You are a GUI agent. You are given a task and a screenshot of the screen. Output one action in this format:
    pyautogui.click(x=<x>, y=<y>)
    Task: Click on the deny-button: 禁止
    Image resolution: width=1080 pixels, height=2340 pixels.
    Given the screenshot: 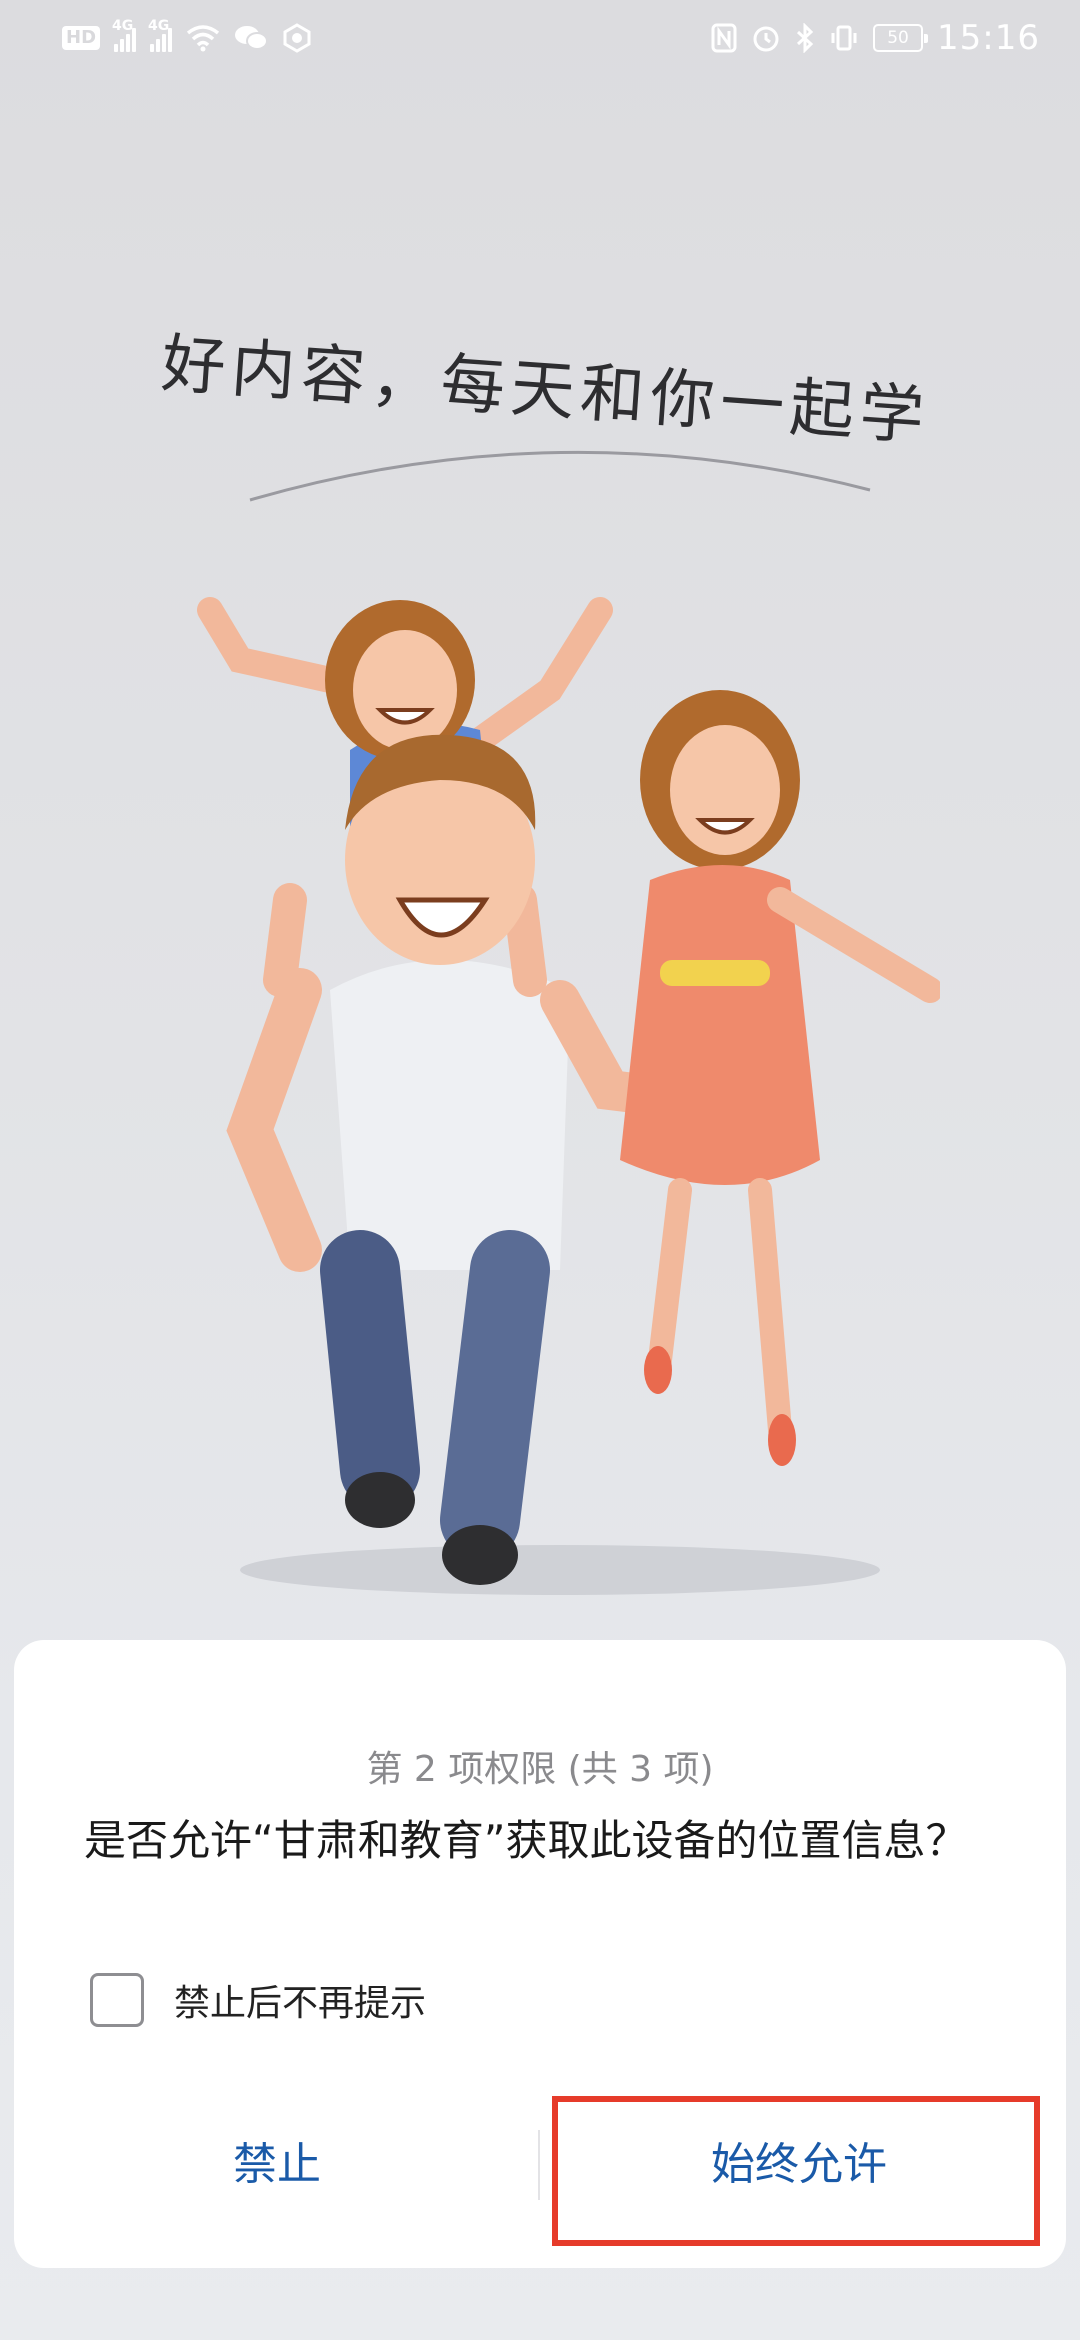 What is the action you would take?
    pyautogui.click(x=277, y=2160)
    